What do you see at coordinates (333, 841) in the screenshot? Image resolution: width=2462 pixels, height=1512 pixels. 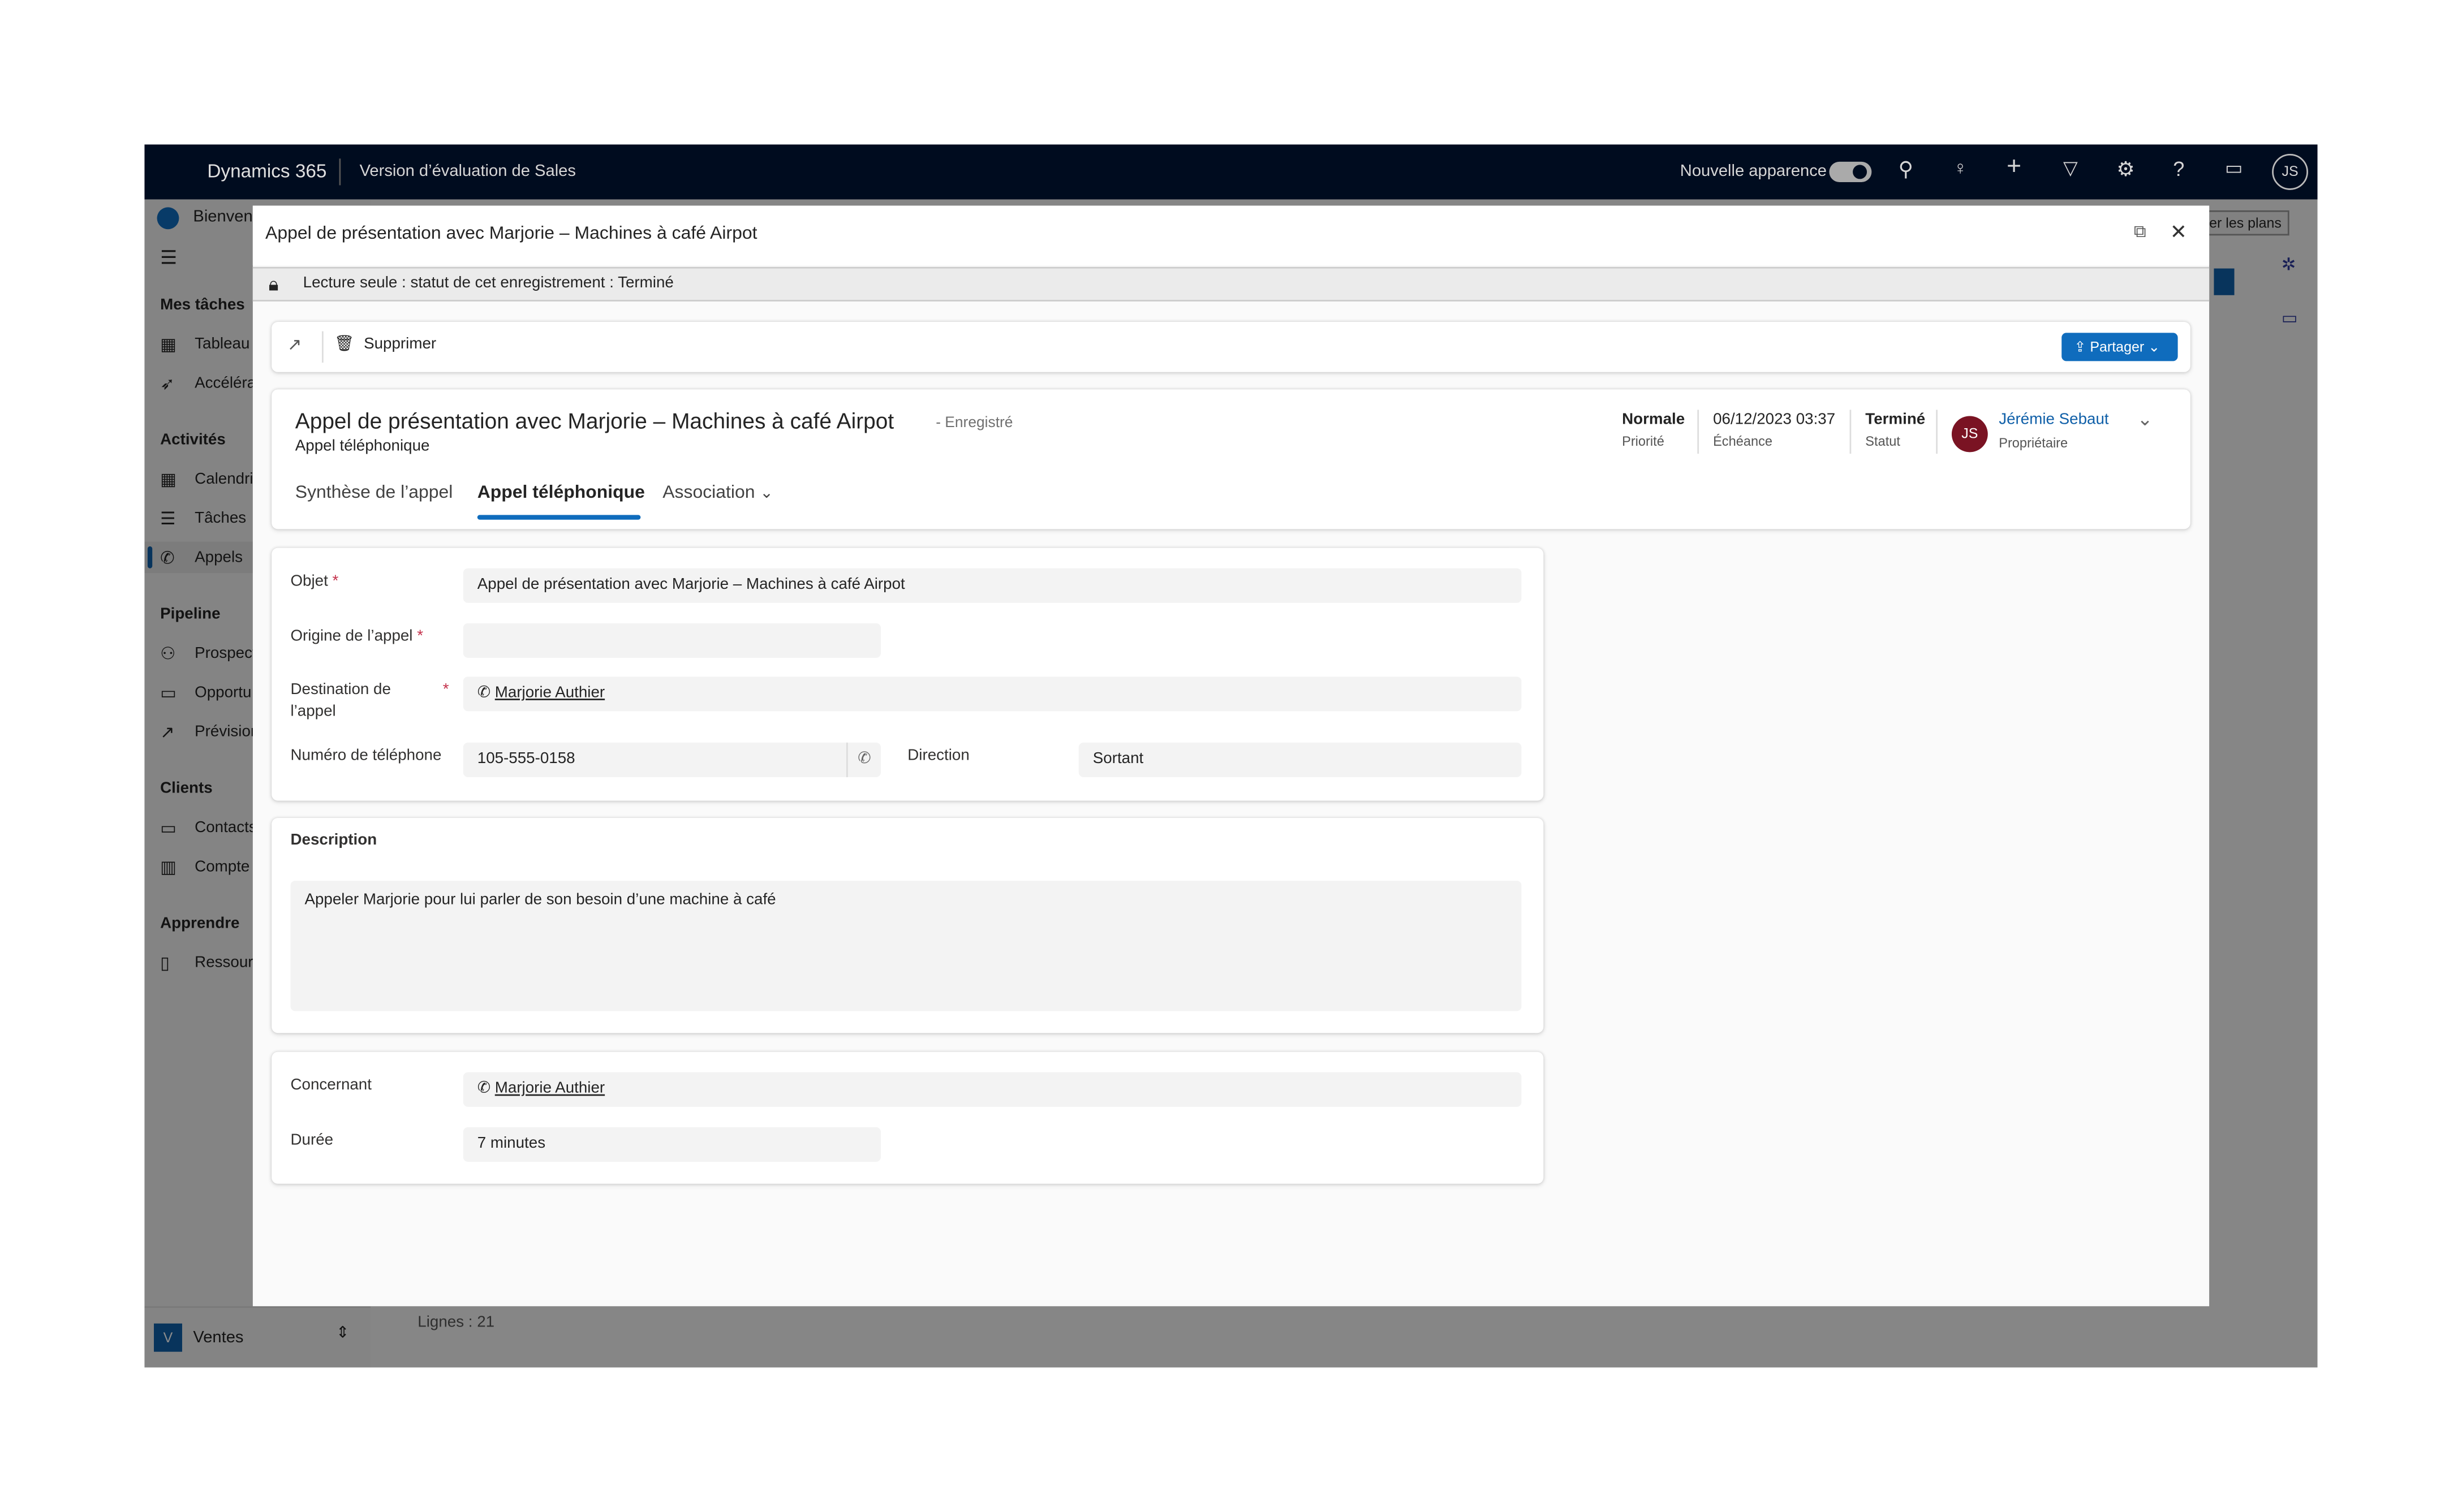 I see `description-label: Description` at bounding box center [333, 841].